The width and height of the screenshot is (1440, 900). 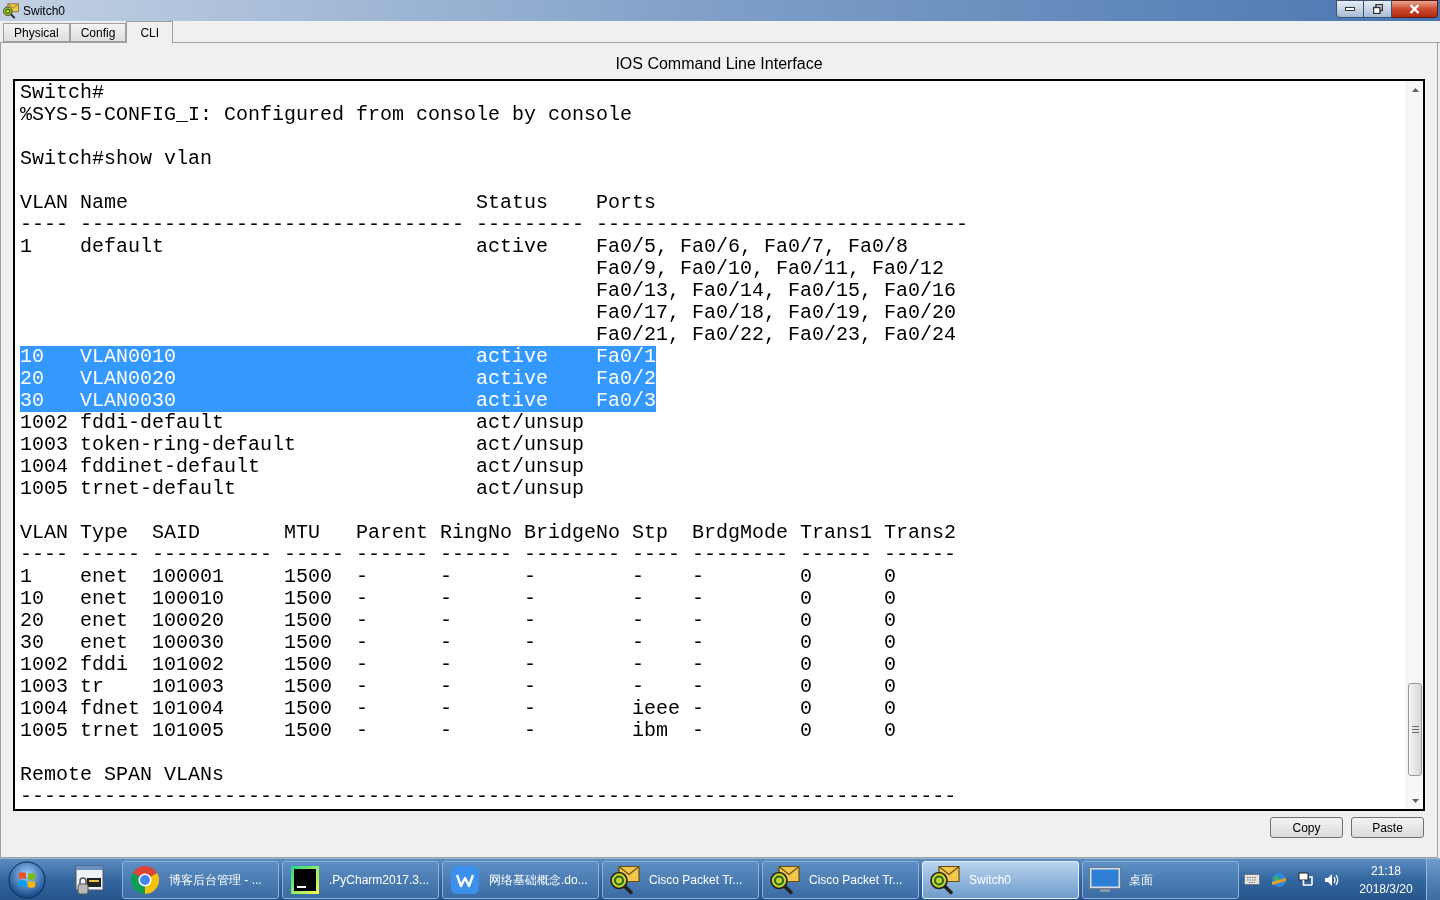 I want to click on table-cell: Fa0/2, so click(x=626, y=379).